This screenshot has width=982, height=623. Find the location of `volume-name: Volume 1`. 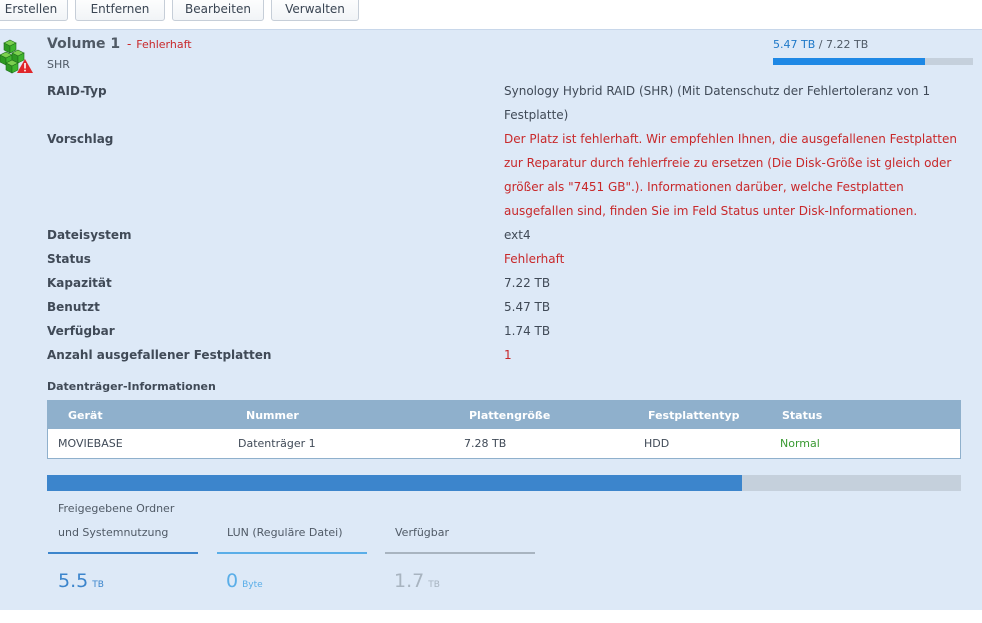

volume-name: Volume 1 is located at coordinates (84, 44).